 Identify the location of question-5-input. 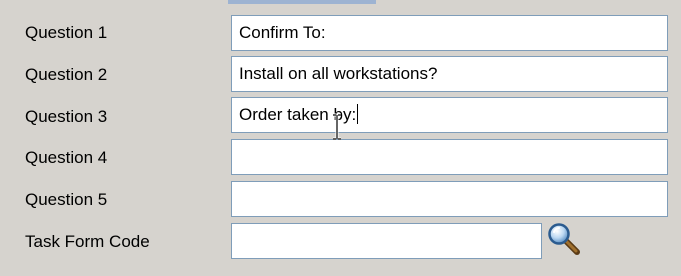
(449, 199).